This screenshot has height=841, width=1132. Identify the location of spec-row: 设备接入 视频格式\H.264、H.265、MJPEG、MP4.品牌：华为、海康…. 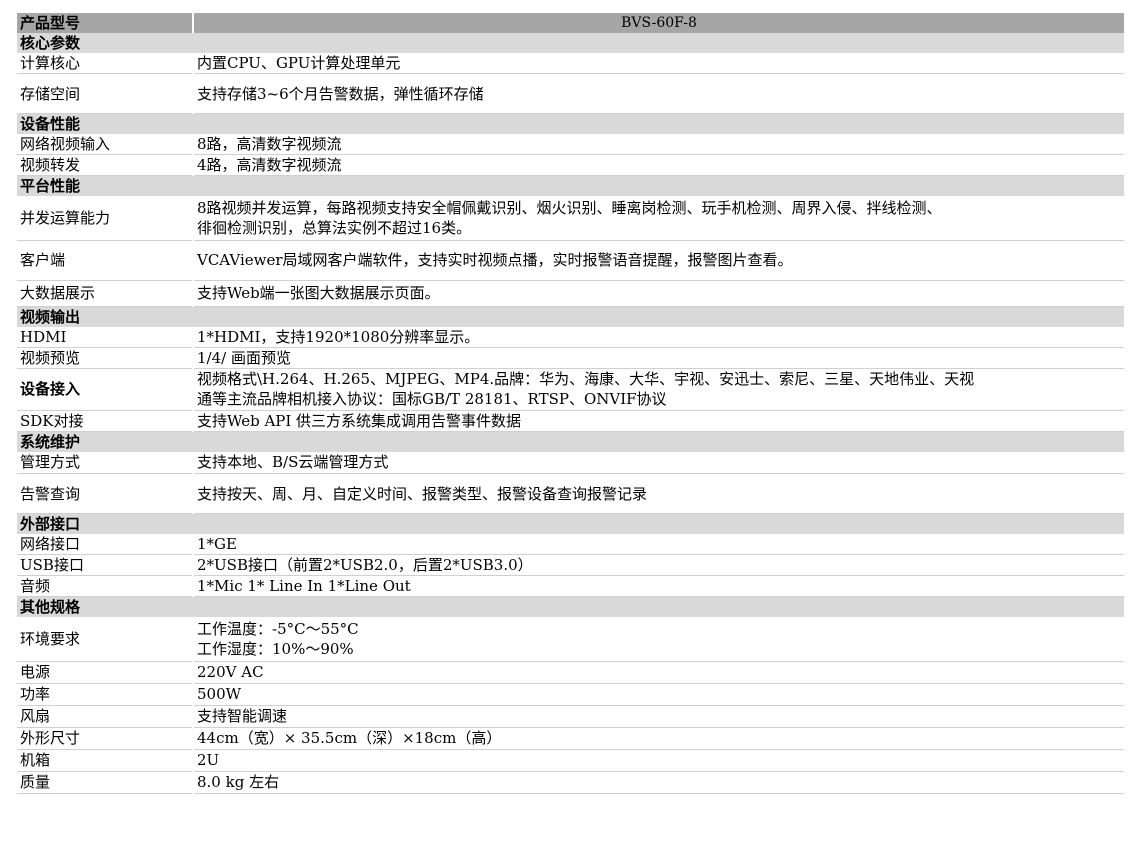
(570, 389).